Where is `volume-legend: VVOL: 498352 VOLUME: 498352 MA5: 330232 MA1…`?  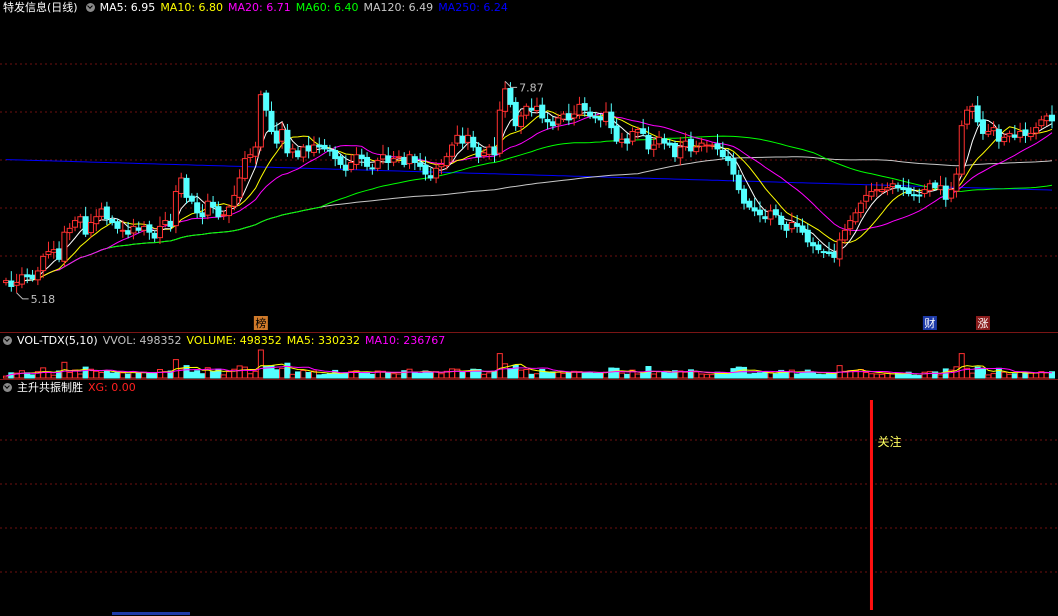
volume-legend: VVOL: 498352 VOLUME: 498352 MA5: 330232 MA1… is located at coordinates (277, 340).